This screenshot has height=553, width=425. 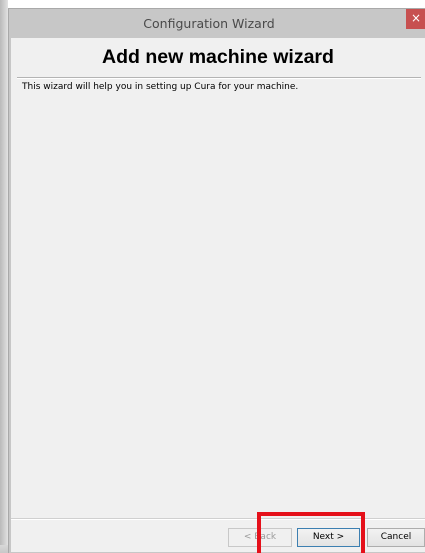 I want to click on title-bar: Configuration Wizard ×, so click(x=217, y=23).